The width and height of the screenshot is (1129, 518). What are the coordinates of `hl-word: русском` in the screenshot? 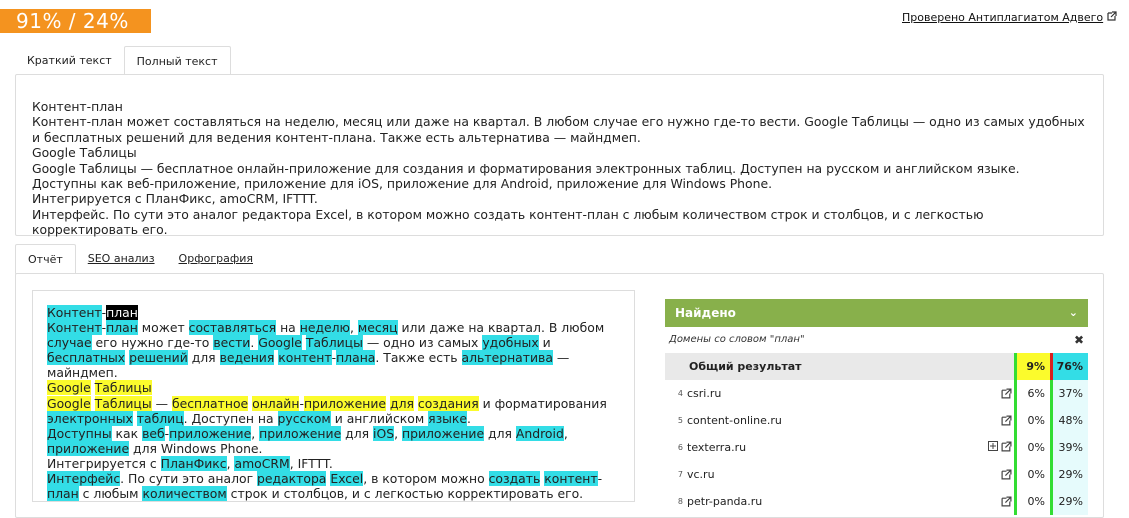 It's located at (304, 418).